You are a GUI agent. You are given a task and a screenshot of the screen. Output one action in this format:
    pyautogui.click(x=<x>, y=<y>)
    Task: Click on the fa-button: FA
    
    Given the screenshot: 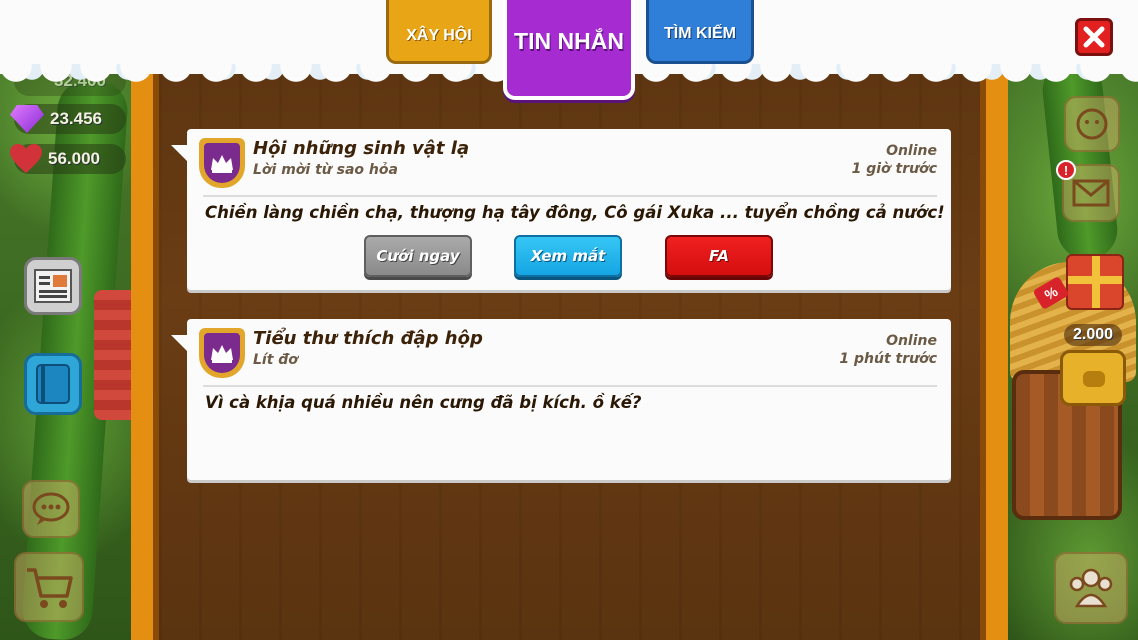 What is the action you would take?
    pyautogui.click(x=719, y=256)
    